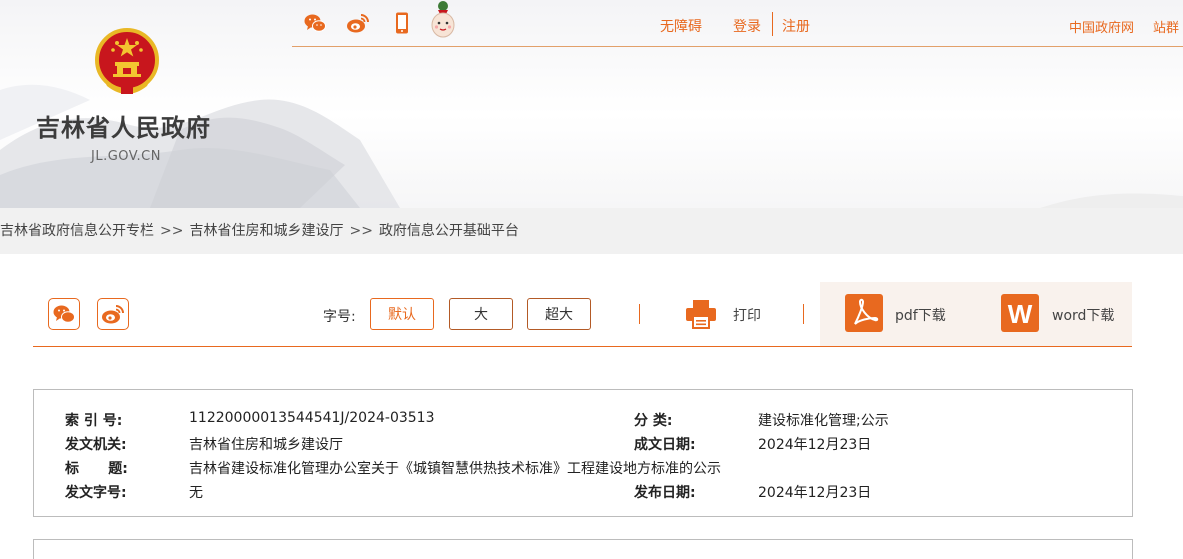  What do you see at coordinates (747, 315) in the screenshot?
I see `print-button: 打印` at bounding box center [747, 315].